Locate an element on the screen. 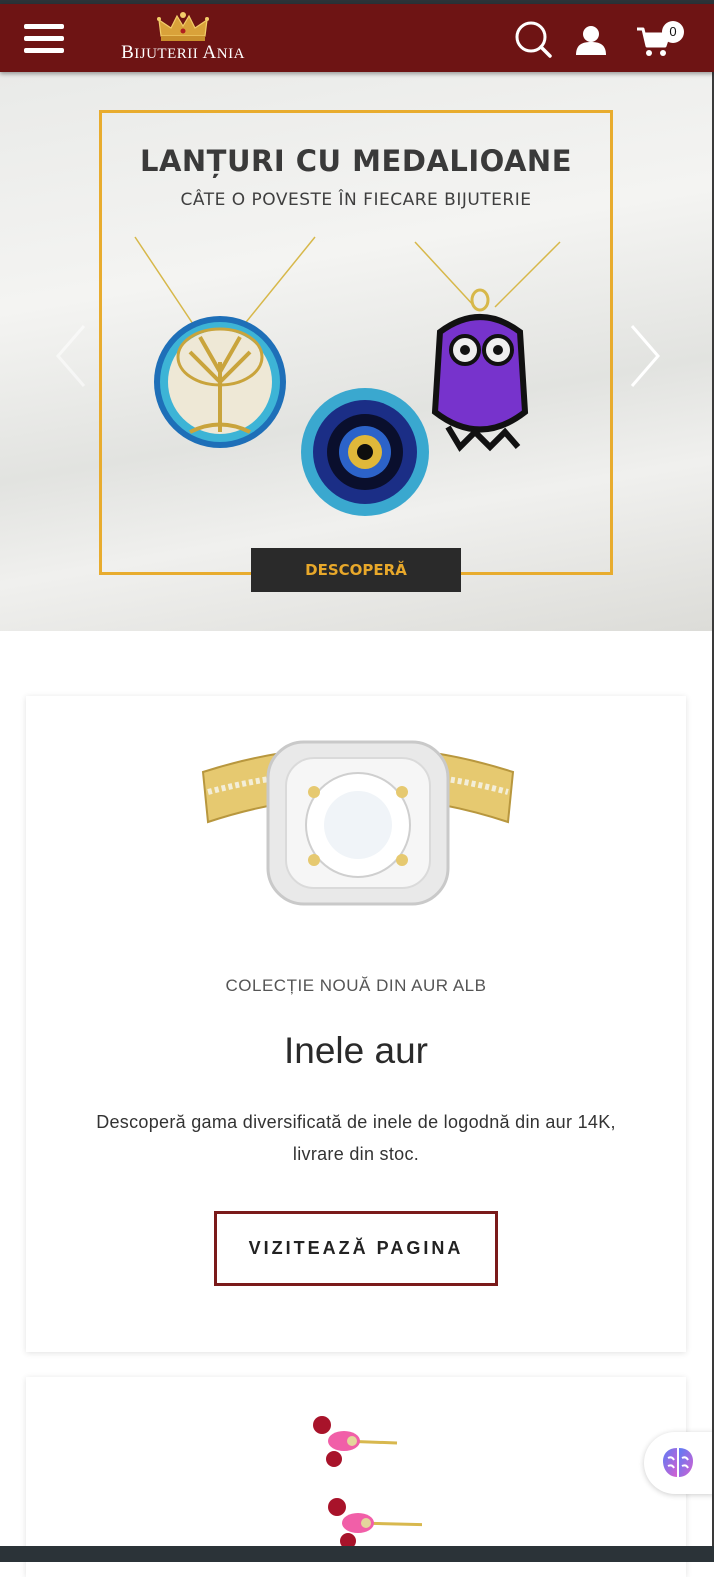  site-header: BIJUTERII ANIA 0 is located at coordinates (357, 38).